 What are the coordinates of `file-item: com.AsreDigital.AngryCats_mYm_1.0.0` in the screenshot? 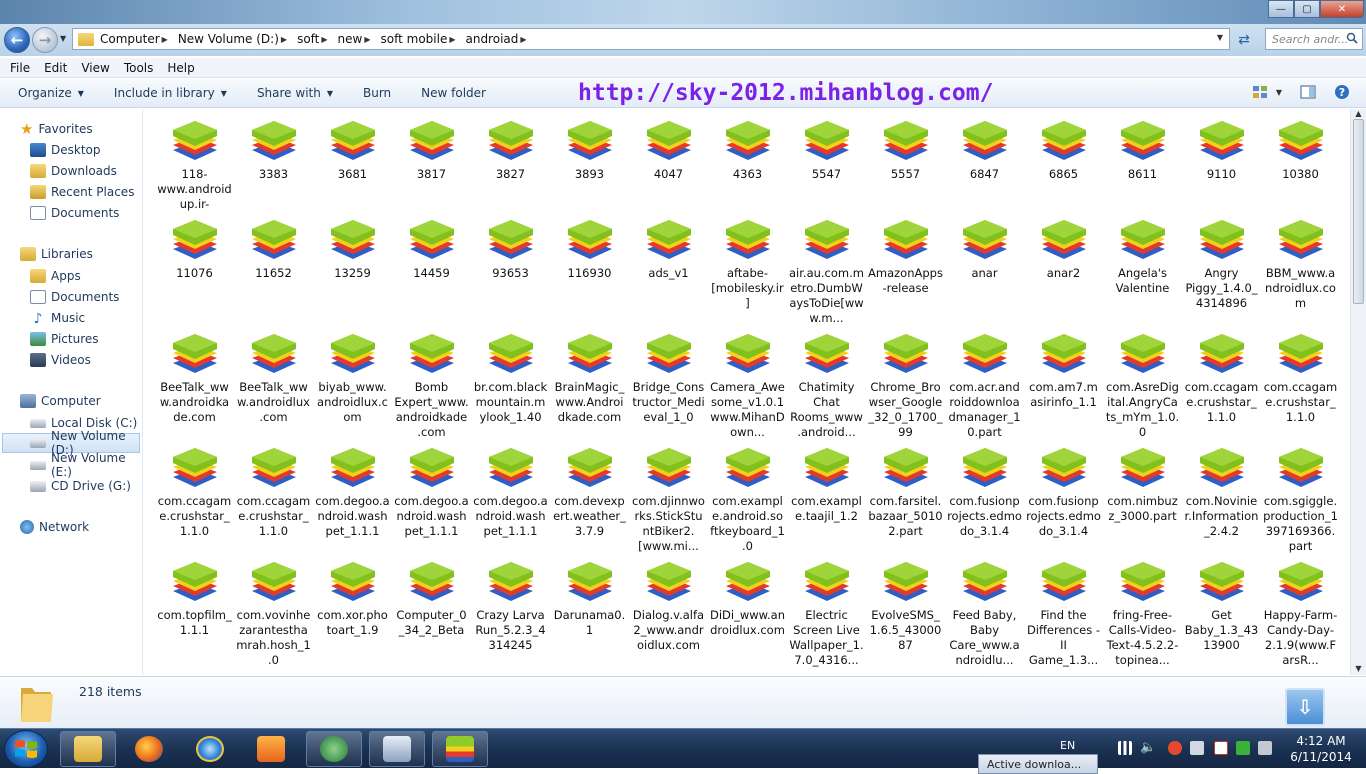 It's located at (1142, 385).